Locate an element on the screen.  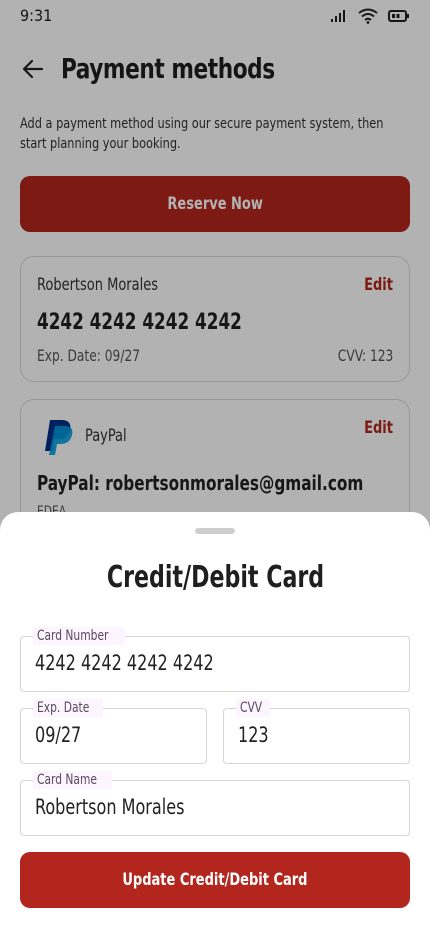
exp-date-label: Exp. Date is located at coordinates (68, 708).